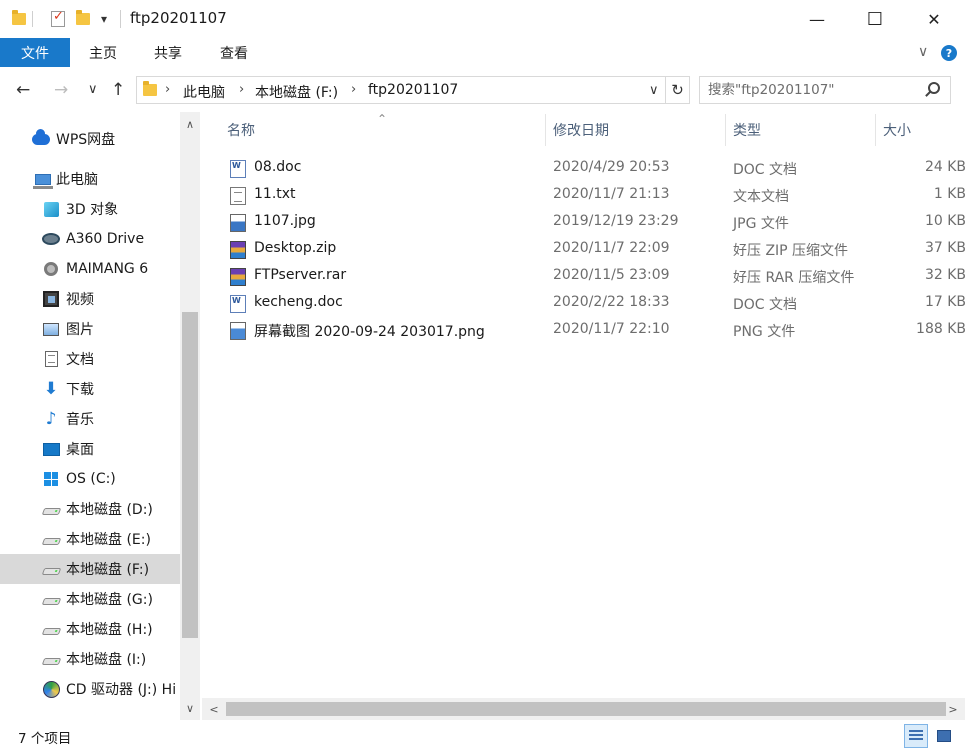 Image resolution: width=965 pixels, height=751 pixels. What do you see at coordinates (214, 709) in the screenshot?
I see `scroll-left-button: <` at bounding box center [214, 709].